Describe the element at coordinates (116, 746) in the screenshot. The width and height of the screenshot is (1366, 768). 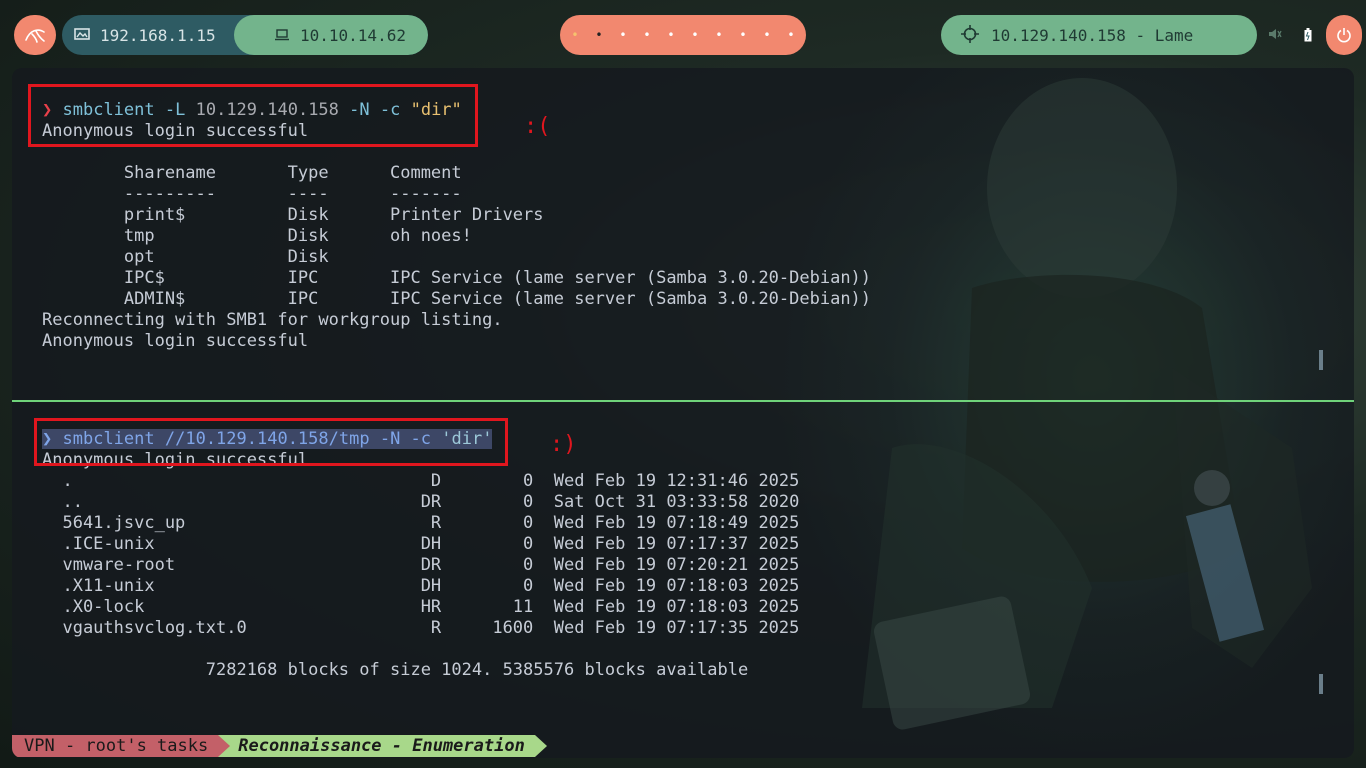
I see `session-label: VPN - root's tasks` at that location.